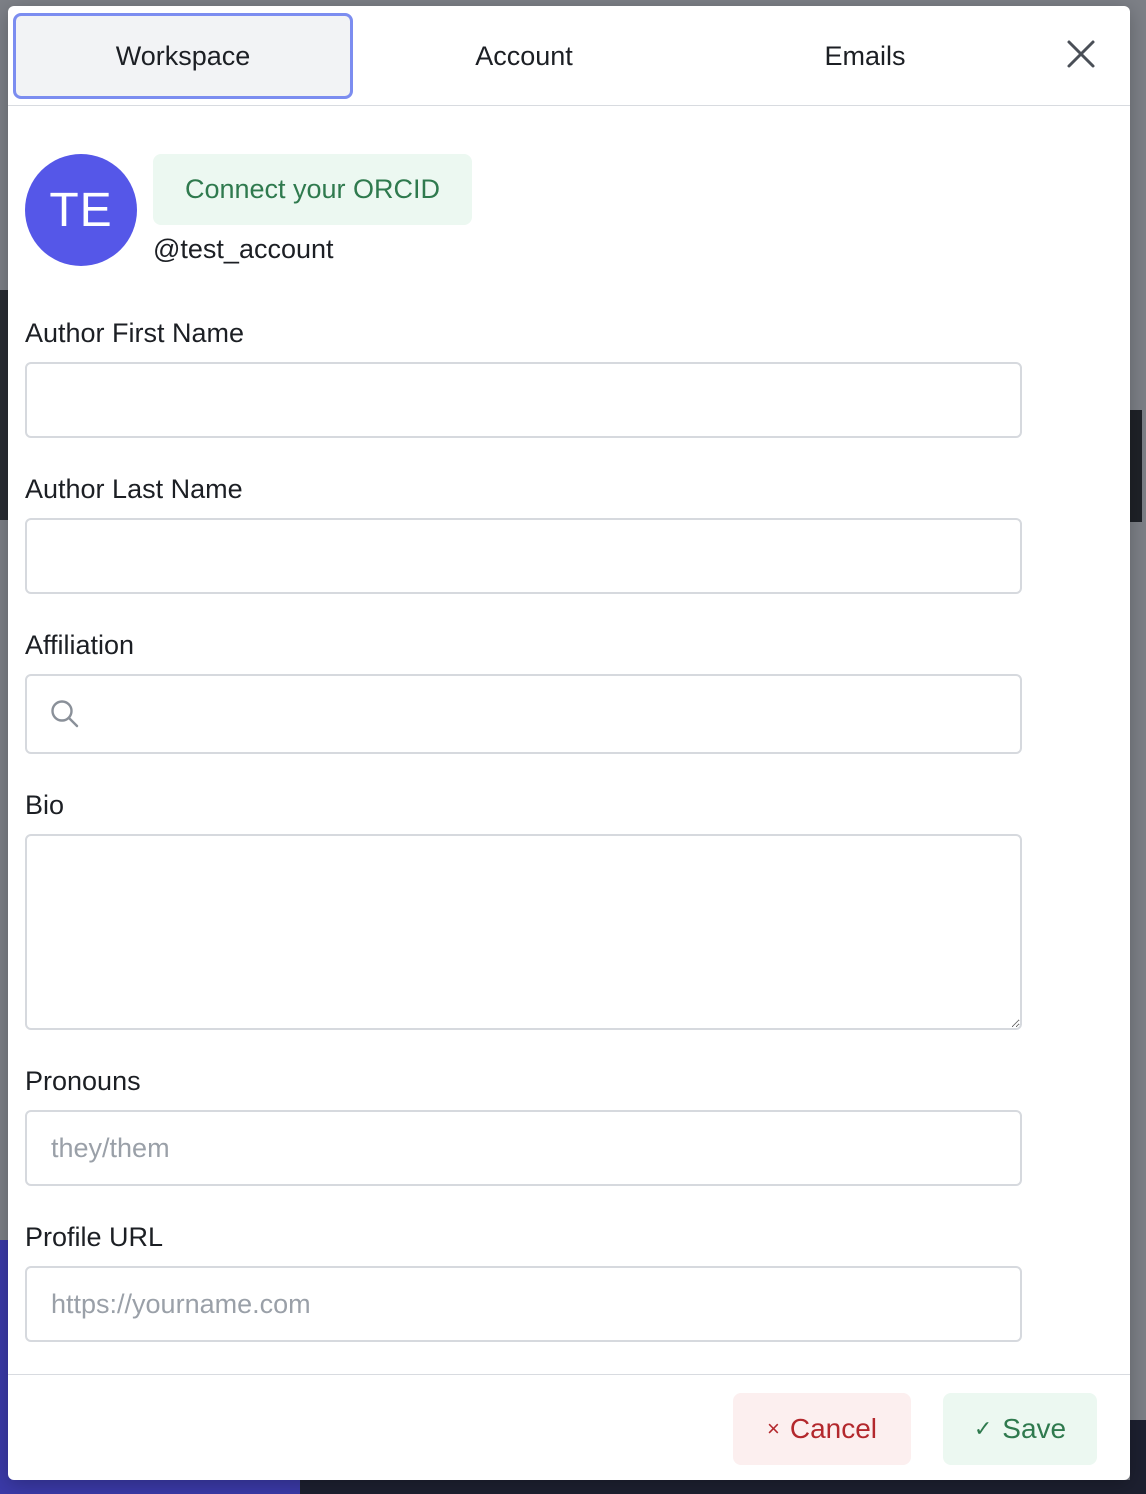 This screenshot has width=1146, height=1494. Describe the element at coordinates (80, 645) in the screenshot. I see `affiliation-label: Affiliation` at that location.